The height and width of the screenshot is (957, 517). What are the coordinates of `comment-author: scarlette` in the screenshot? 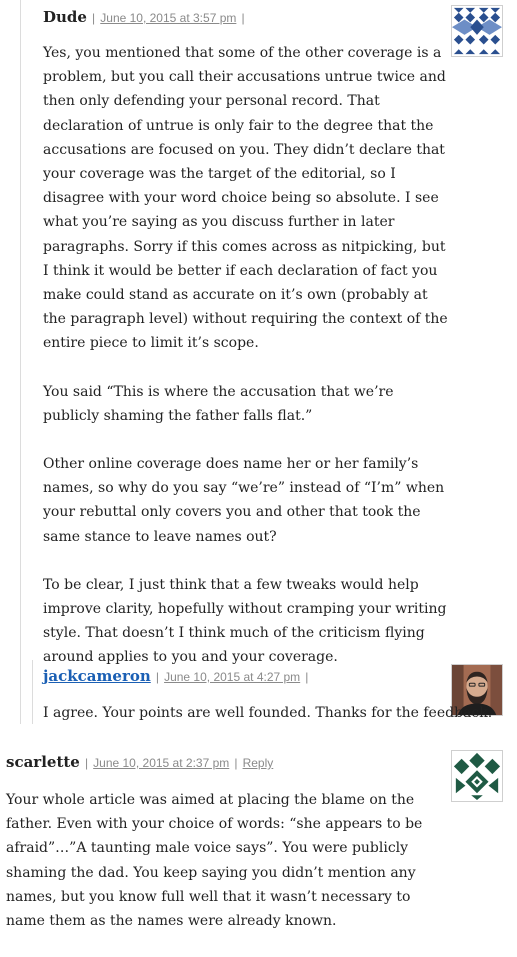 It's located at (43, 762).